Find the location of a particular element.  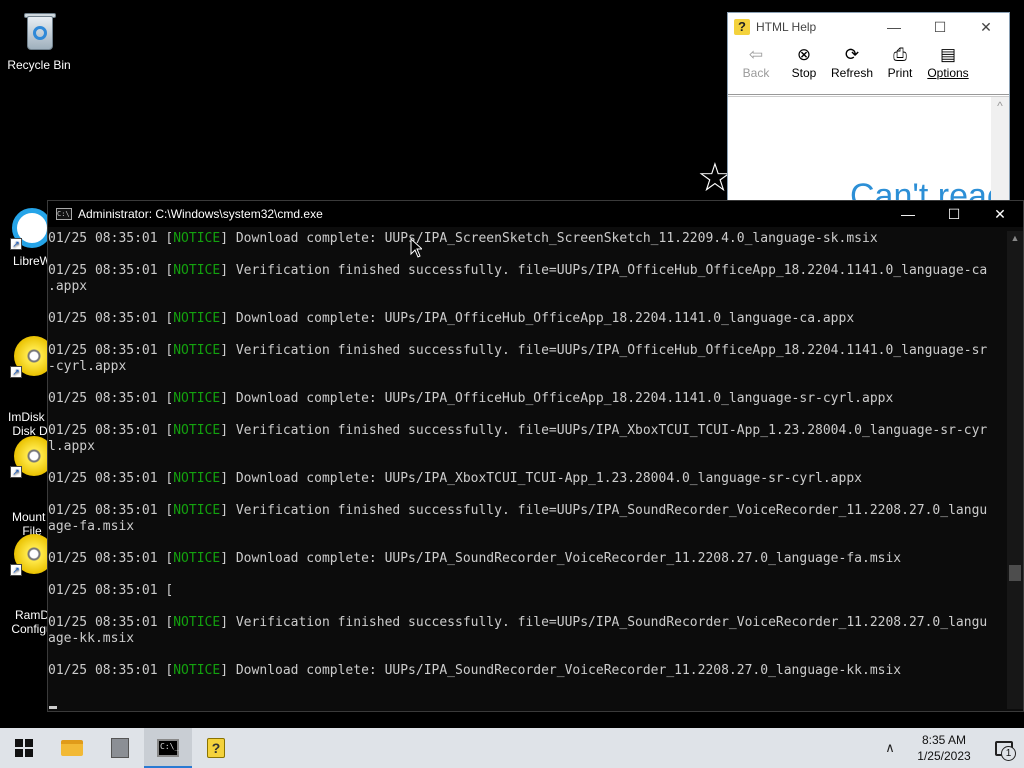

help-app-icon: ? is located at coordinates (742, 27).